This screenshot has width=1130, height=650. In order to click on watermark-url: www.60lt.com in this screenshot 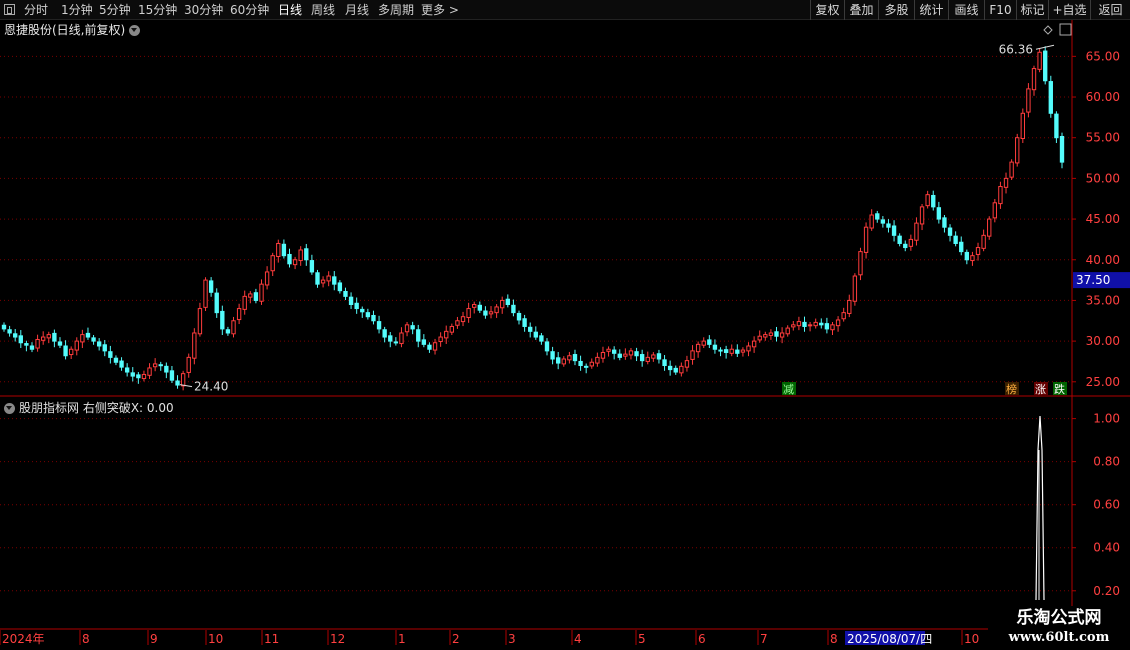, I will do `click(1059, 637)`.